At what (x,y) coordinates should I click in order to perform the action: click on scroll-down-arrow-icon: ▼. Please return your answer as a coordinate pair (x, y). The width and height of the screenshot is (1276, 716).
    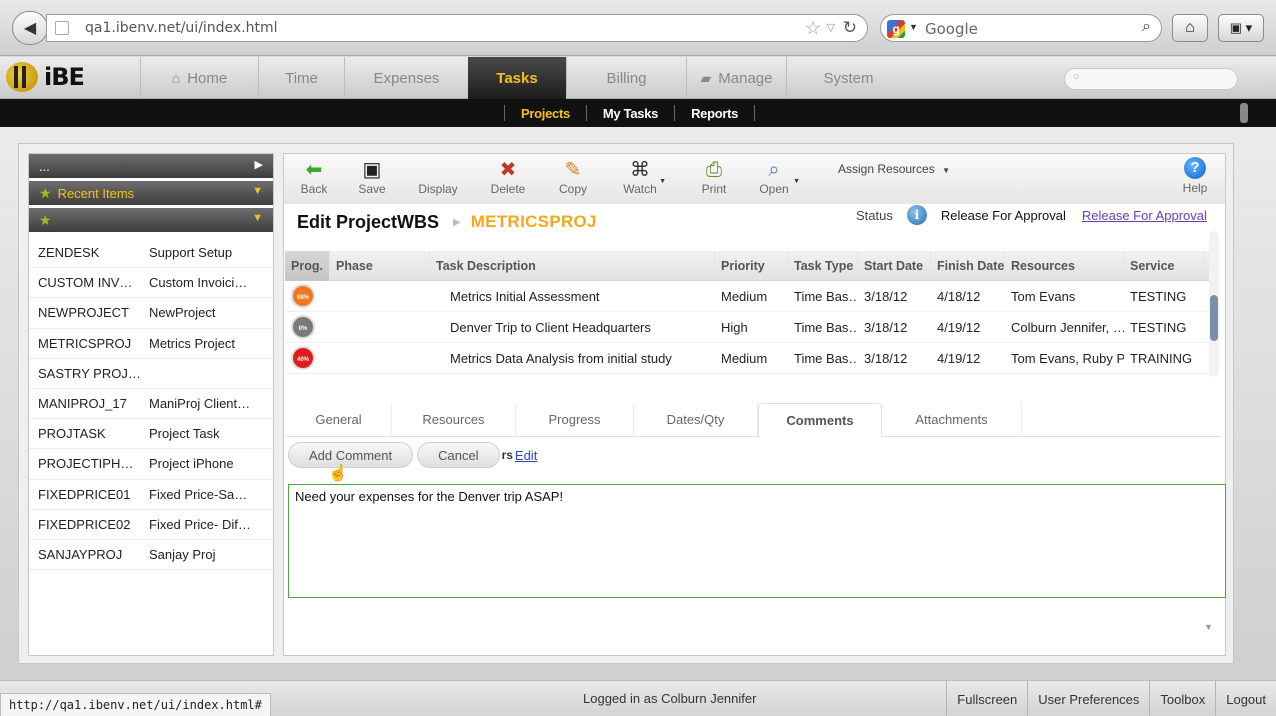
    Looking at the image, I should click on (1208, 627).